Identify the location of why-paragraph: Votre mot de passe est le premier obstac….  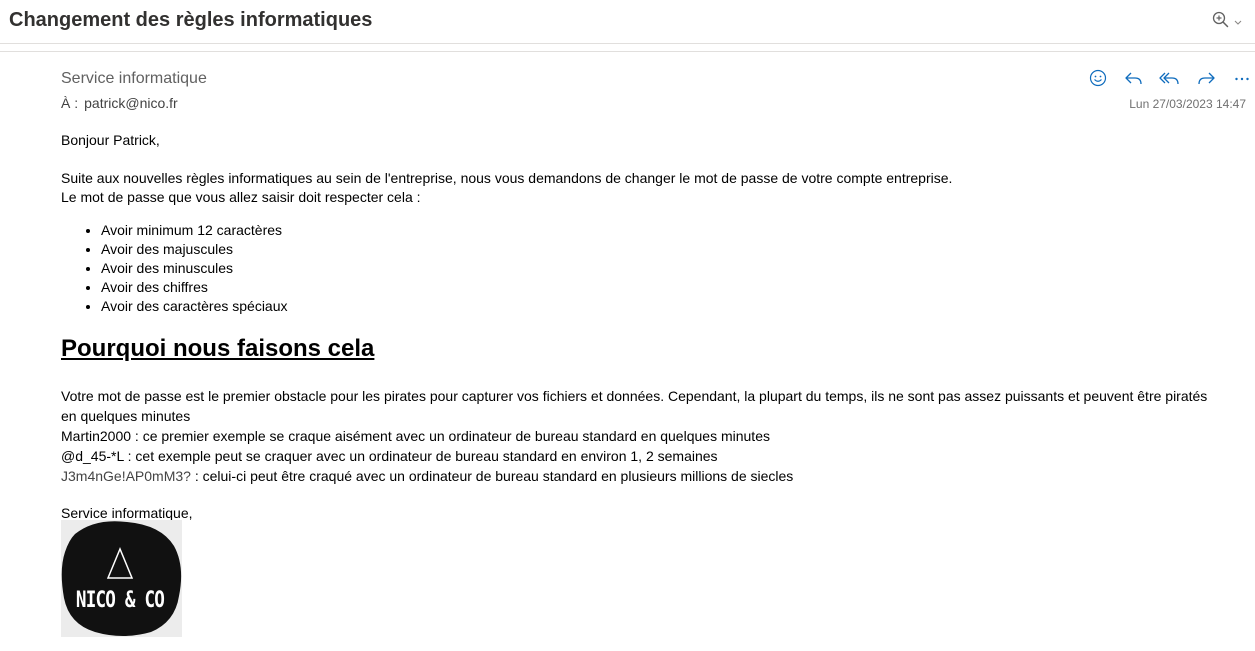
(634, 406).